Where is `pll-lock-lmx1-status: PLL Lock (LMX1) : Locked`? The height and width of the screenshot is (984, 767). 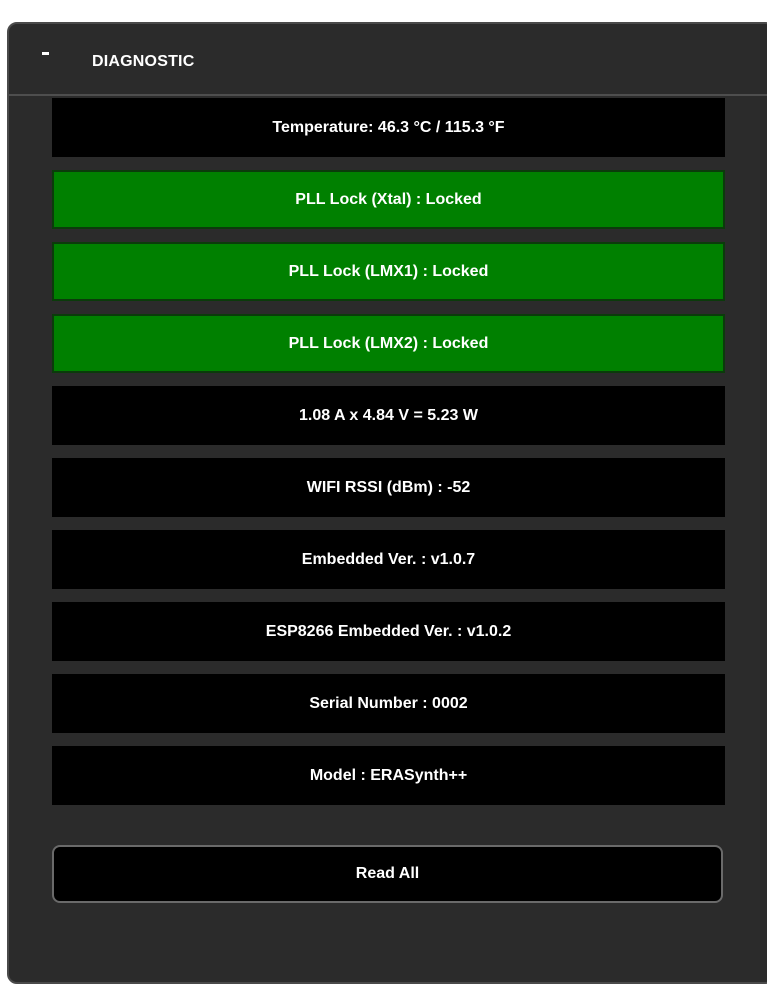
pll-lock-lmx1-status: PLL Lock (LMX1) : Locked is located at coordinates (388, 271).